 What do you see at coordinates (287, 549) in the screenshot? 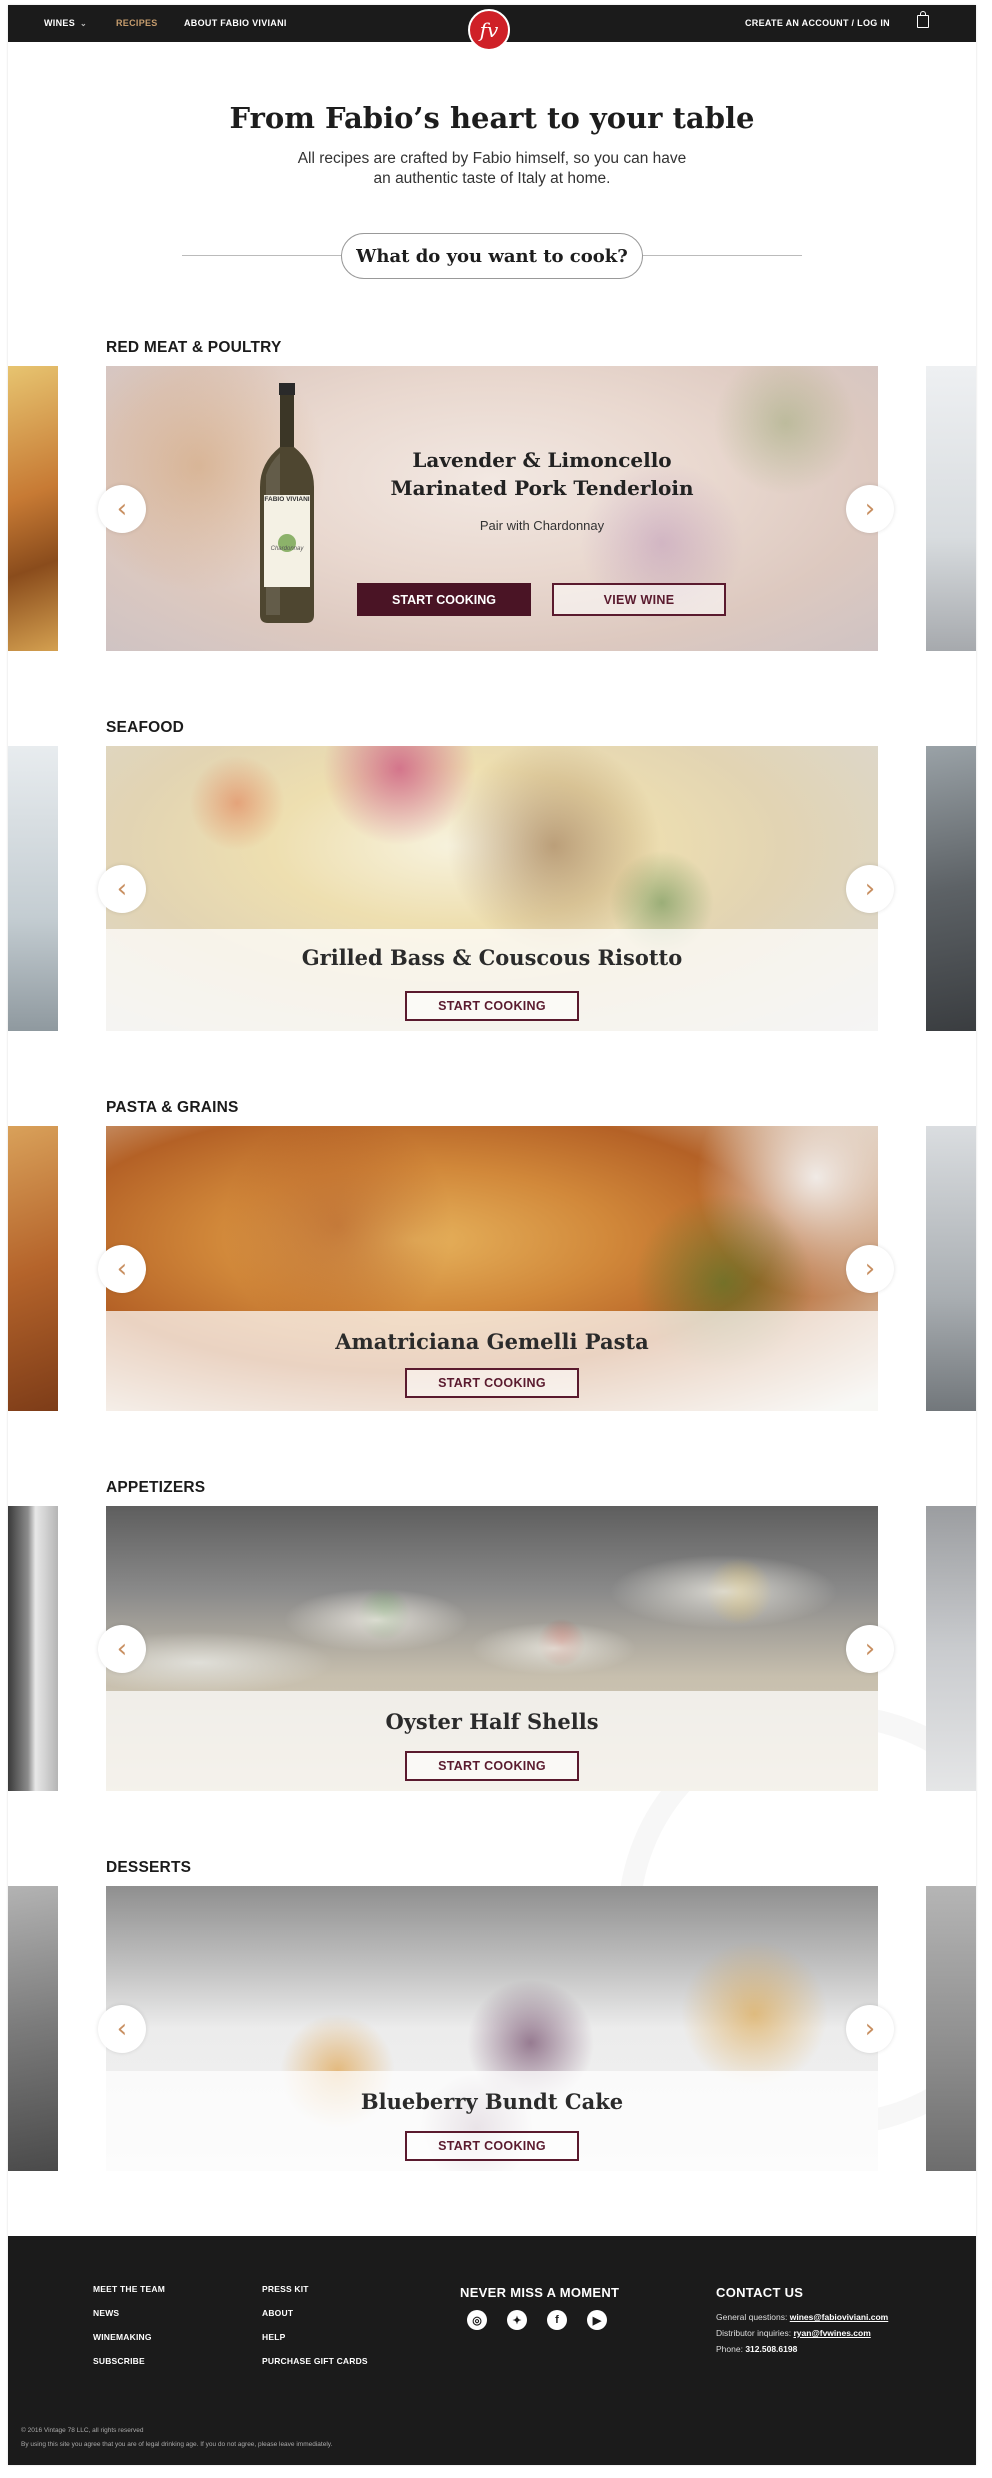
I see `bottle-variety-label: Chardonnay` at bounding box center [287, 549].